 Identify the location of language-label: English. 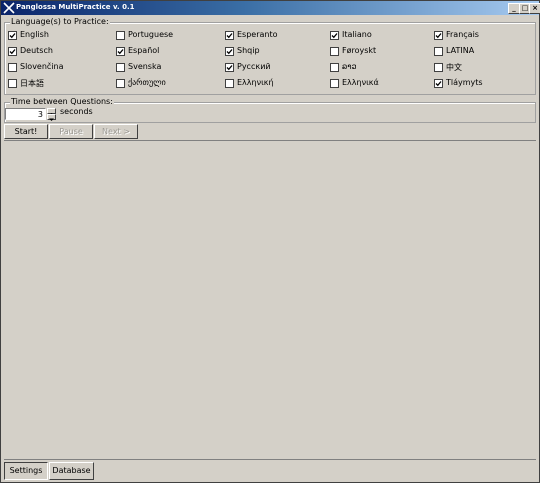
(34, 34).